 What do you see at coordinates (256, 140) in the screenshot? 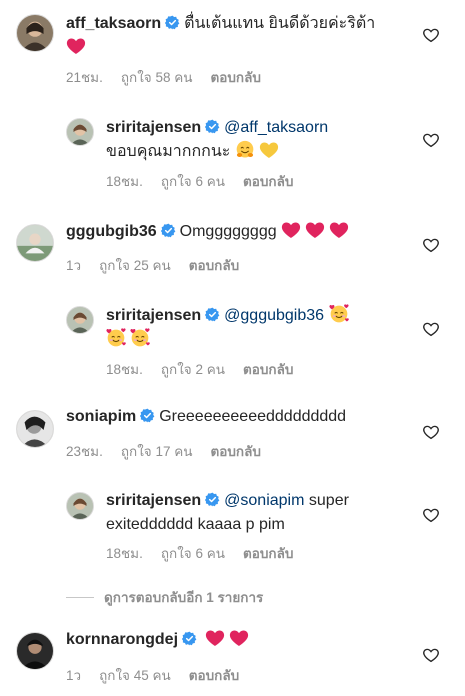
I see `comment-text: sriritajensen @aff_taksaorn ขอบคุณมากกกนะ` at bounding box center [256, 140].